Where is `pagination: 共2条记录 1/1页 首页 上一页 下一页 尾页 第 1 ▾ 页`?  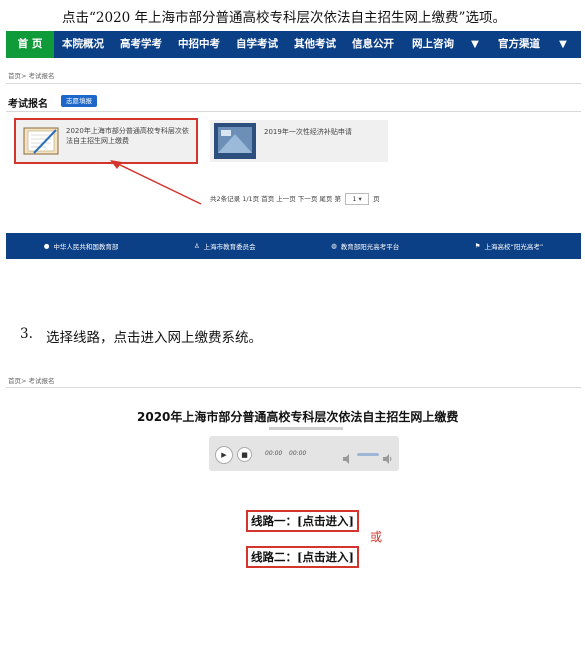 pagination: 共2条记录 1/1页 首页 上一页 下一页 尾页 第 1 ▾ 页 is located at coordinates (295, 199).